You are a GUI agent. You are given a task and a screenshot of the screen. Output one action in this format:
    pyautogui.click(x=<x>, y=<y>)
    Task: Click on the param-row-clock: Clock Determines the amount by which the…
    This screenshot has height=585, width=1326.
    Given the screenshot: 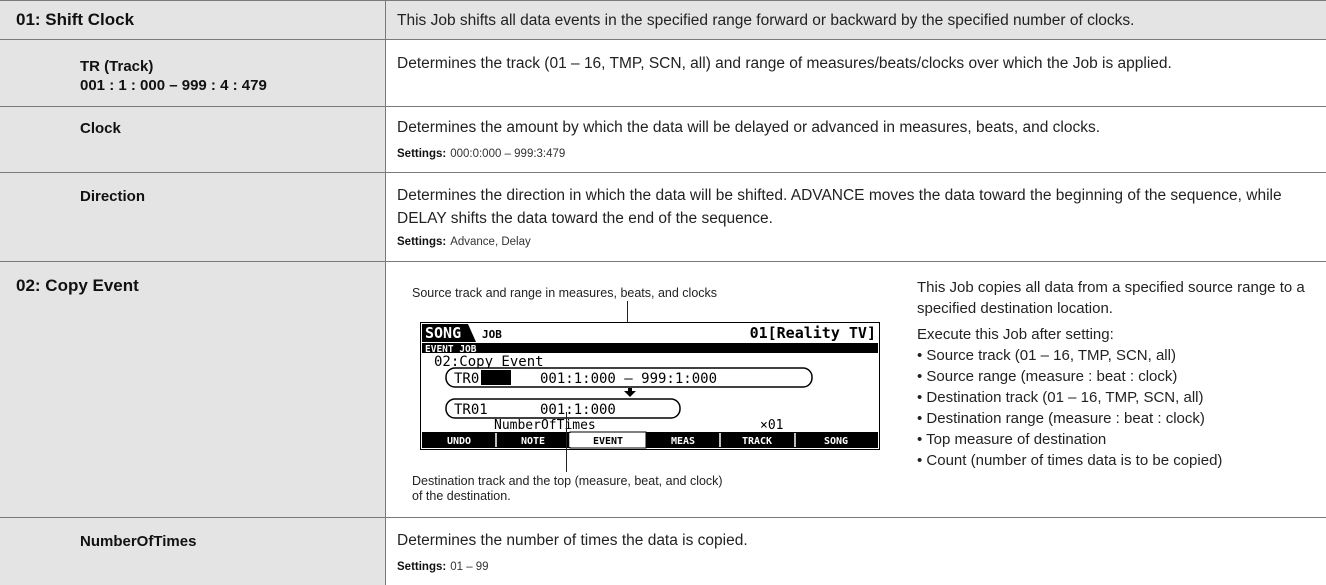 What is the action you would take?
    pyautogui.click(x=663, y=140)
    